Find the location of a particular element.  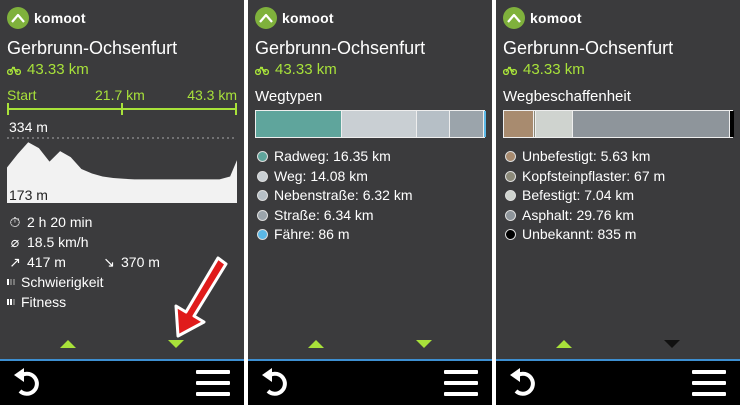

legend-item: Radweg: 16.35 km is located at coordinates (335, 157).